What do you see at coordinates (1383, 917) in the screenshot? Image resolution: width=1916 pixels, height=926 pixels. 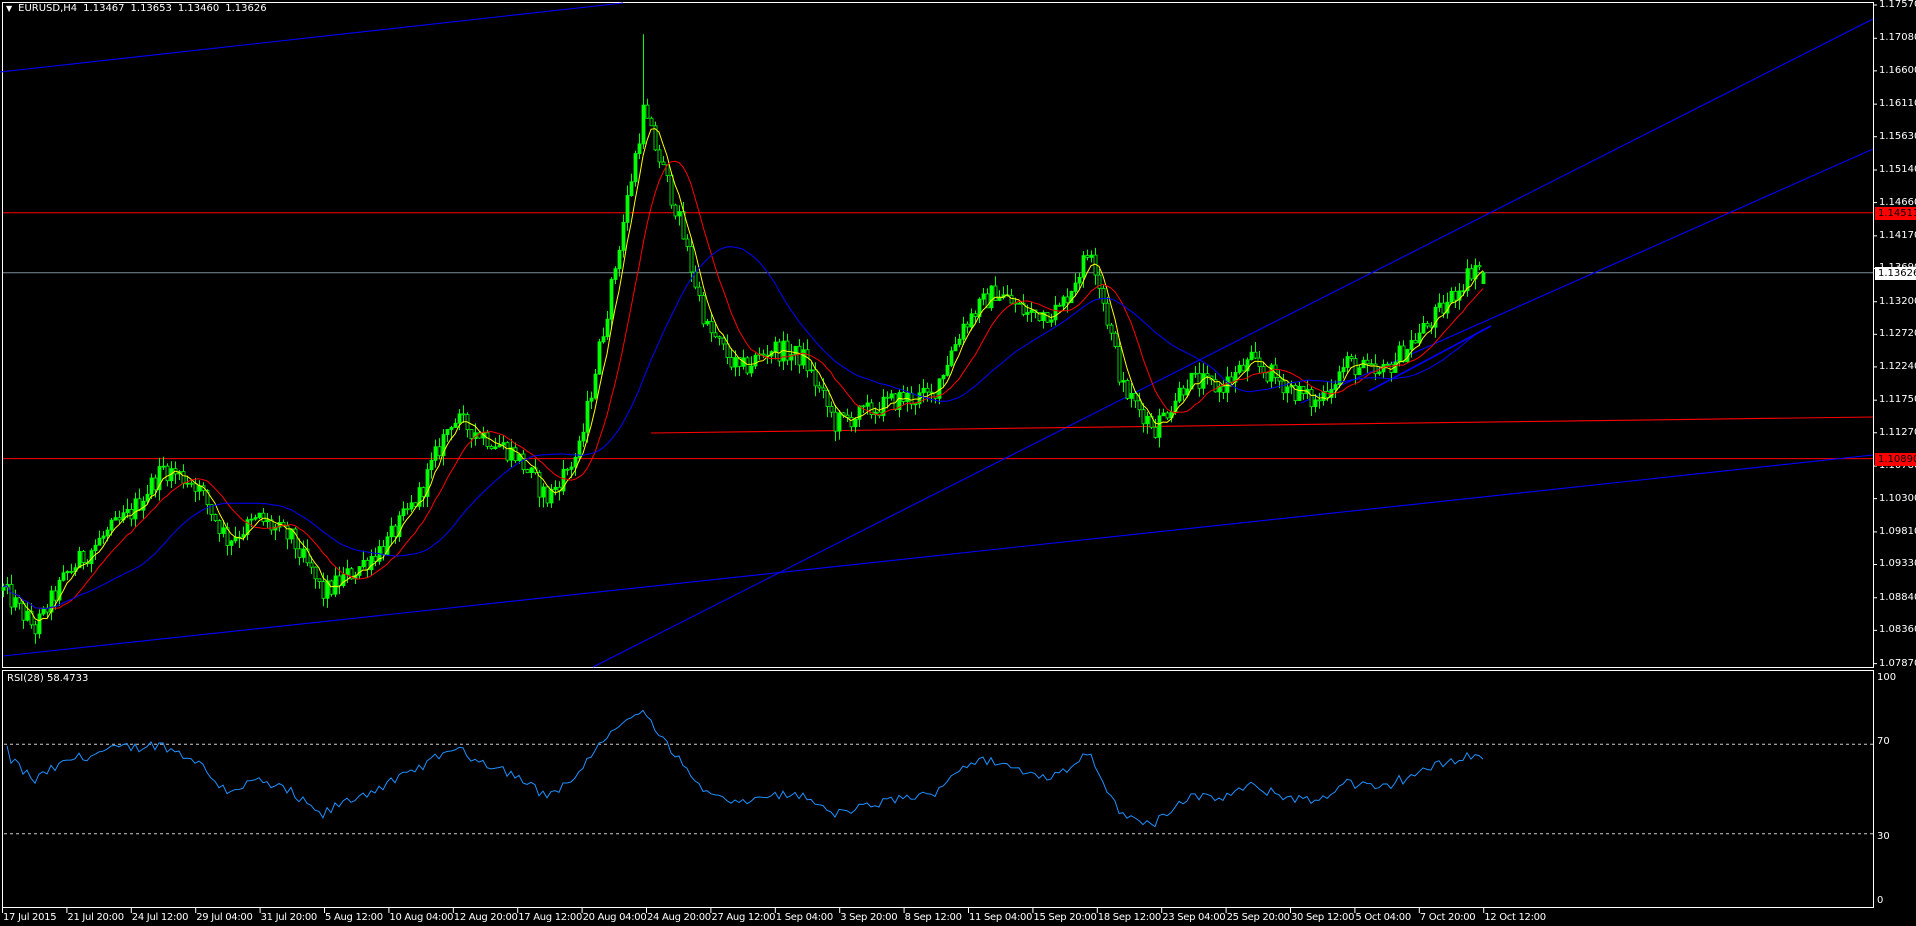 I see `time-label: 5 Oct 04:00` at bounding box center [1383, 917].